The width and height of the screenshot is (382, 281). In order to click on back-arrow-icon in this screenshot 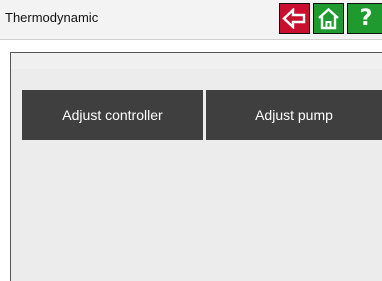, I will do `click(294, 18)`.